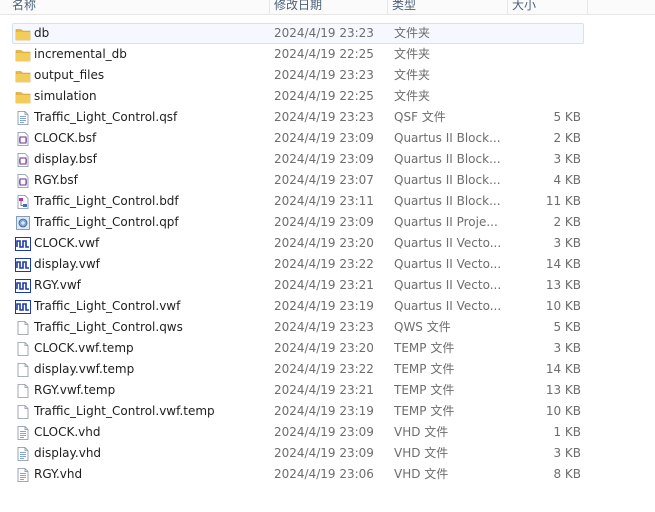  What do you see at coordinates (68, 453) in the screenshot?
I see `file-name: display.vhd` at bounding box center [68, 453].